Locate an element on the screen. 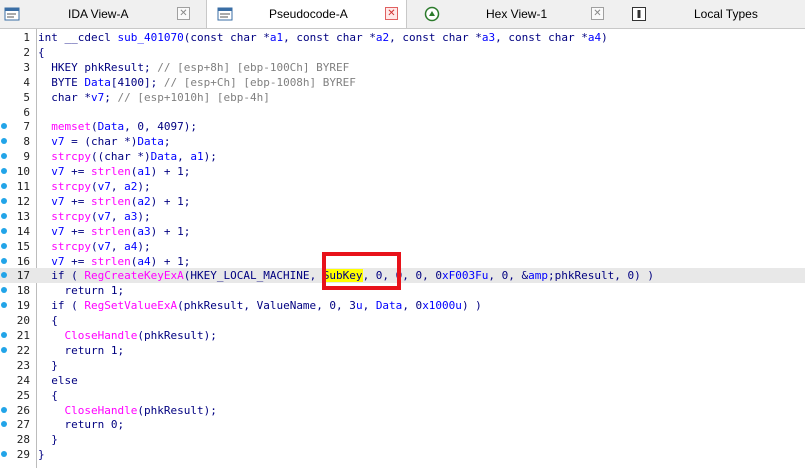  code-line: 15 strcpy(v7, a4); is located at coordinates (402, 246).